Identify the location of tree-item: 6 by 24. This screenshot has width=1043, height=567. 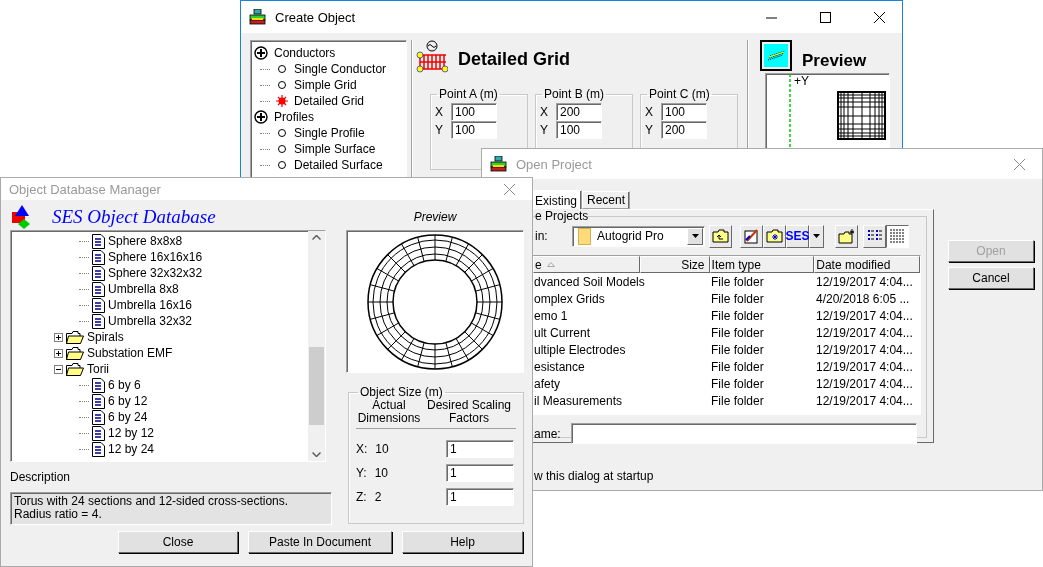
(128, 417).